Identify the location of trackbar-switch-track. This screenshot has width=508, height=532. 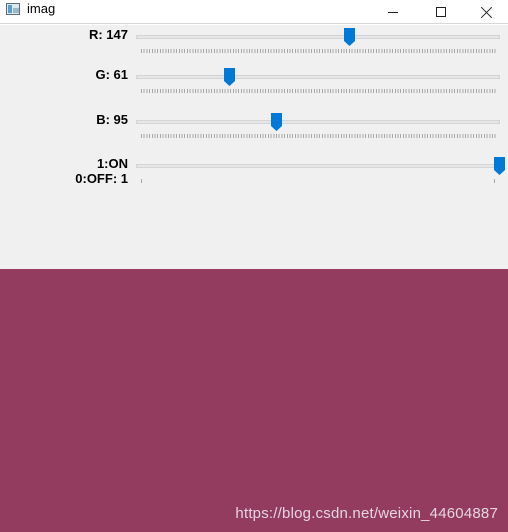
(318, 166).